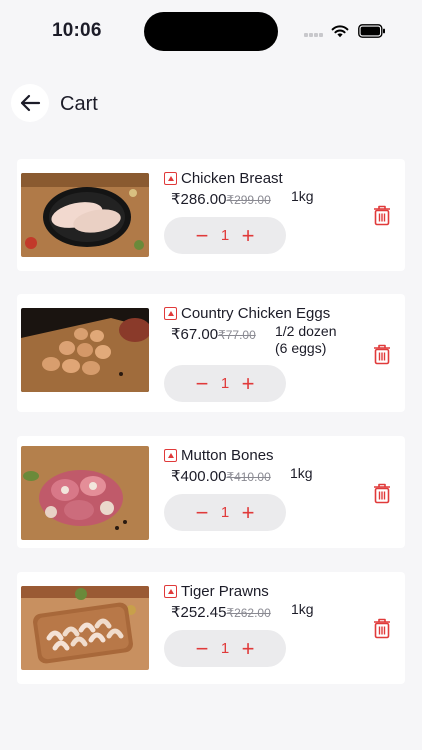 Image resolution: width=422 pixels, height=750 pixels. What do you see at coordinates (301, 348) in the screenshot?
I see `pack-size-detail: (6 eggs)` at bounding box center [301, 348].